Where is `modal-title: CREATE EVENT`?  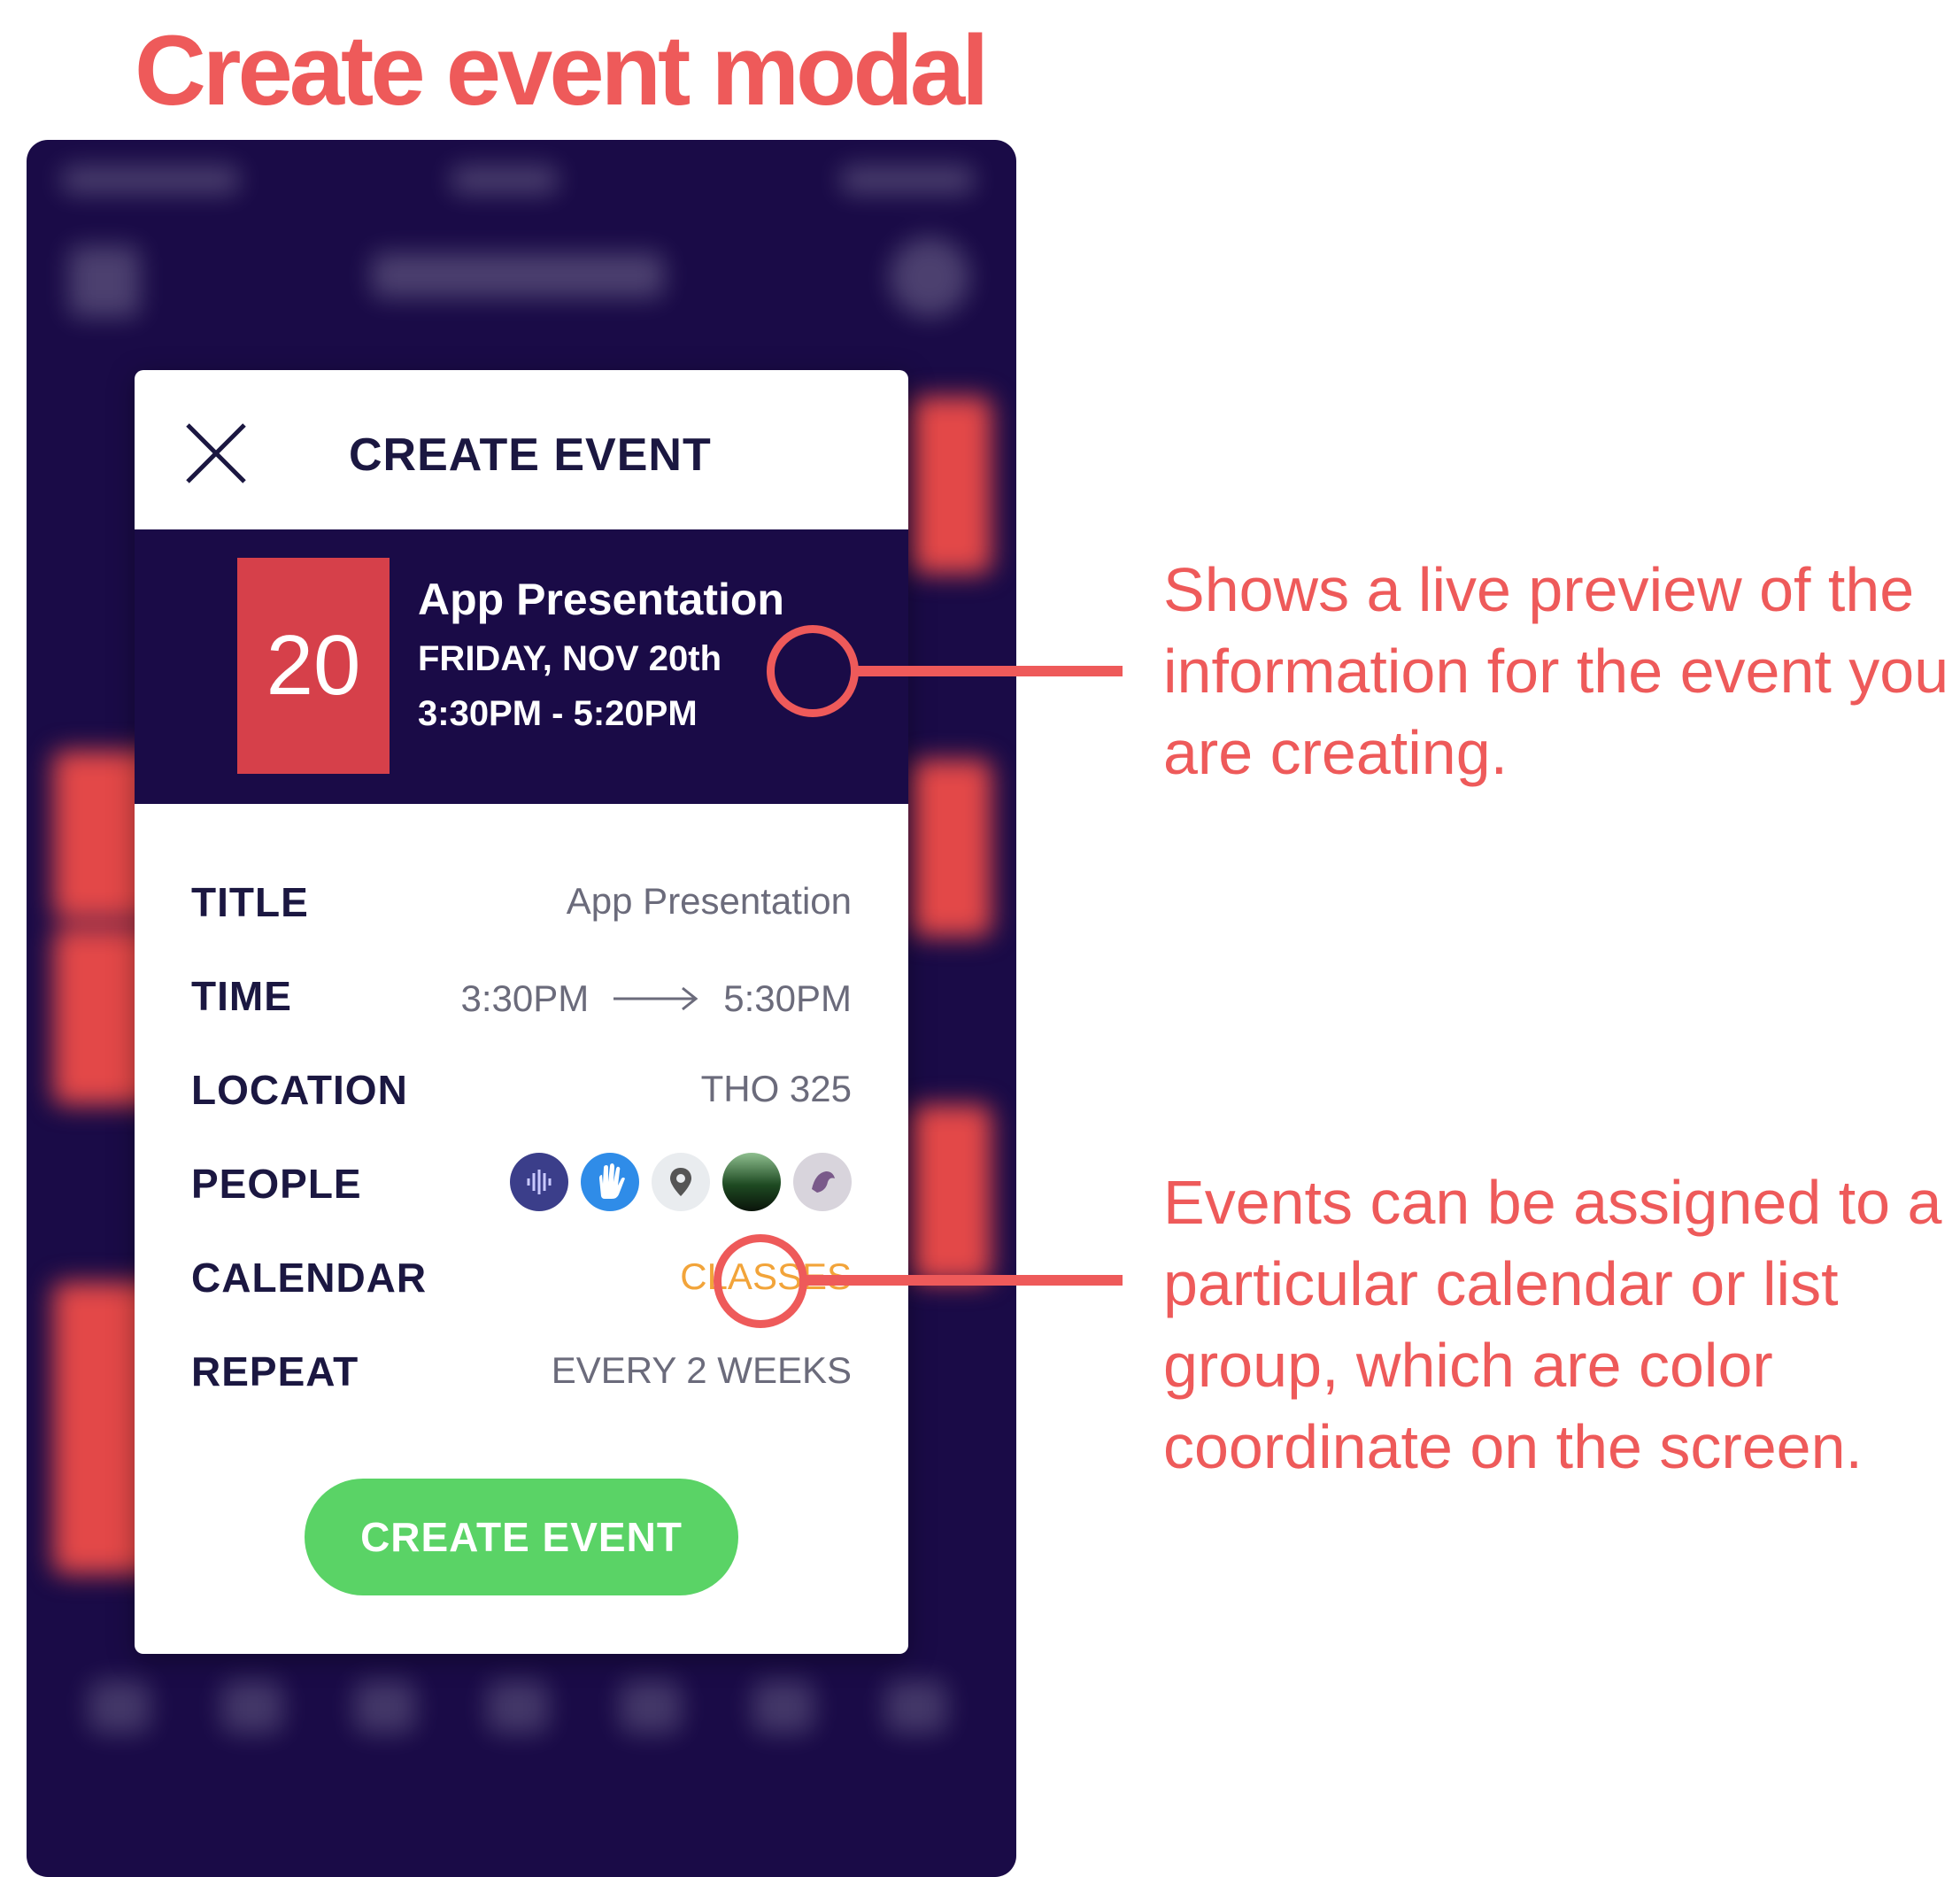 modal-title: CREATE EVENT is located at coordinates (530, 455).